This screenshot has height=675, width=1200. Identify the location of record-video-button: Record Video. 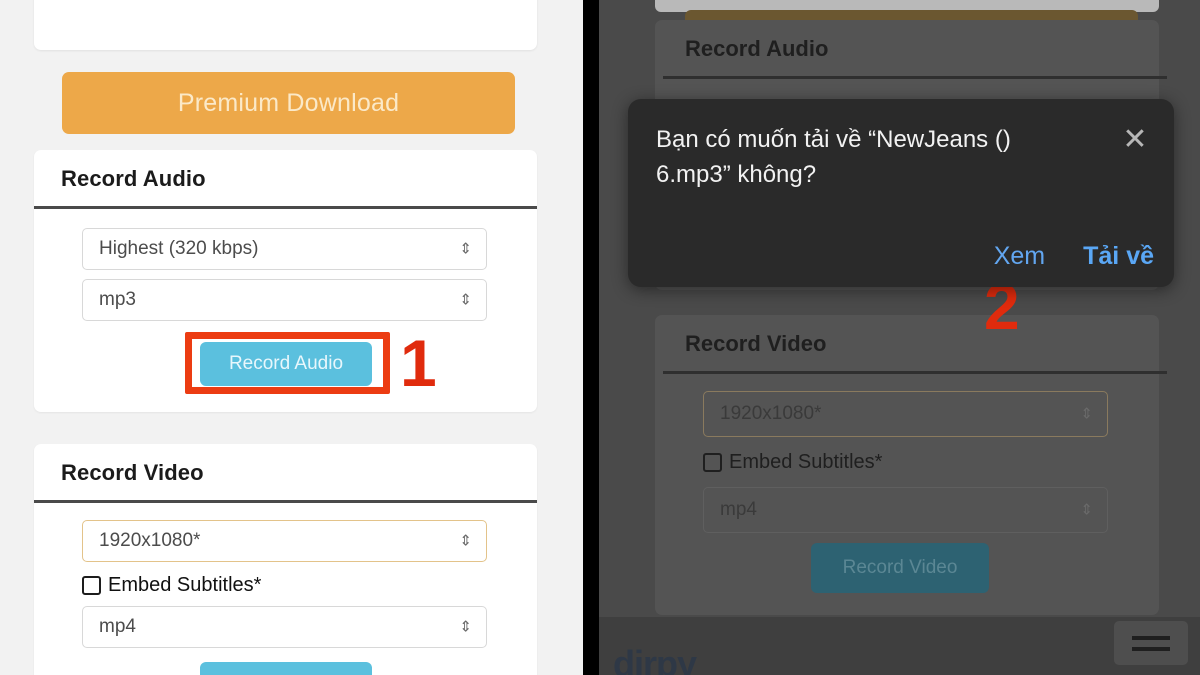
(286, 668).